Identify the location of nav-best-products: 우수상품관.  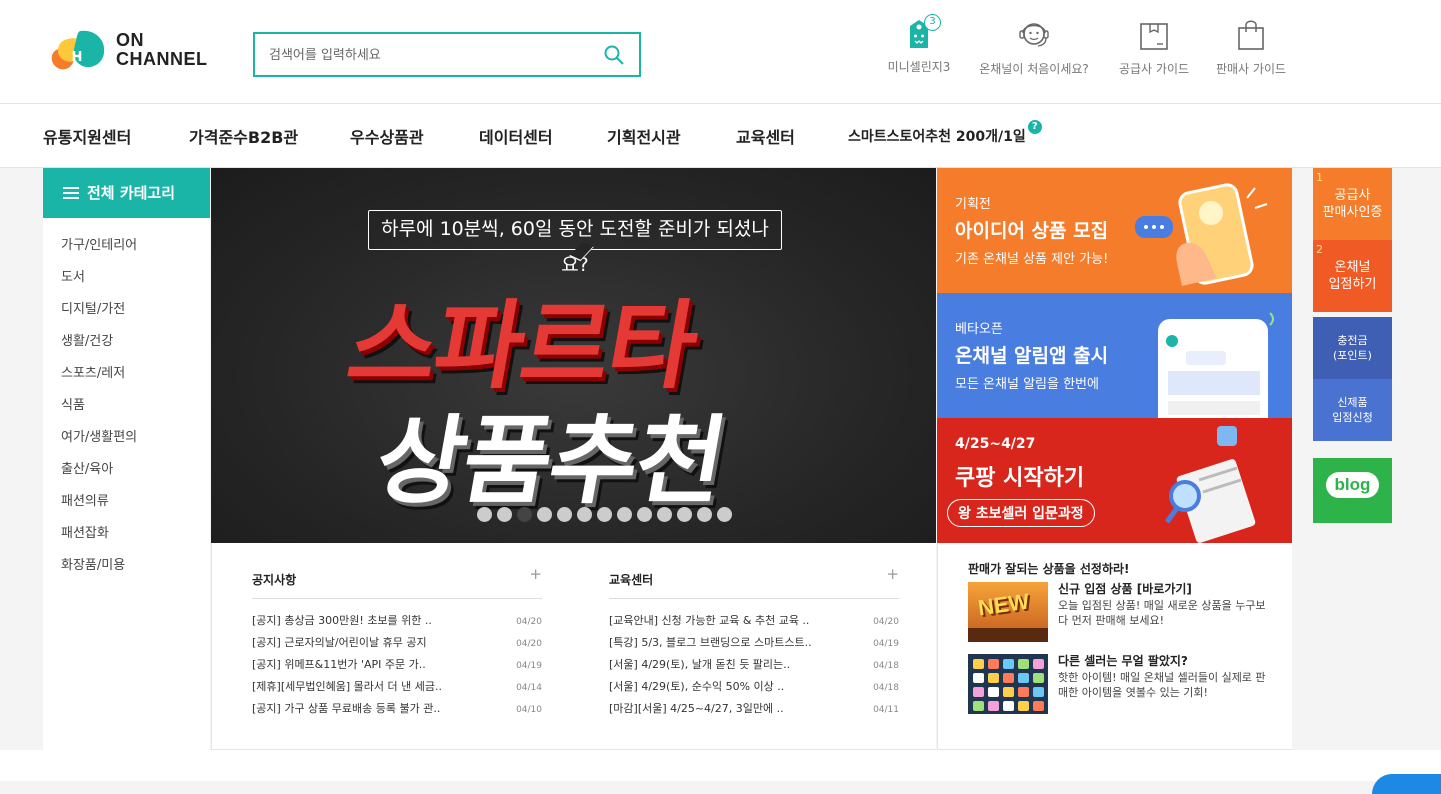
(387, 136).